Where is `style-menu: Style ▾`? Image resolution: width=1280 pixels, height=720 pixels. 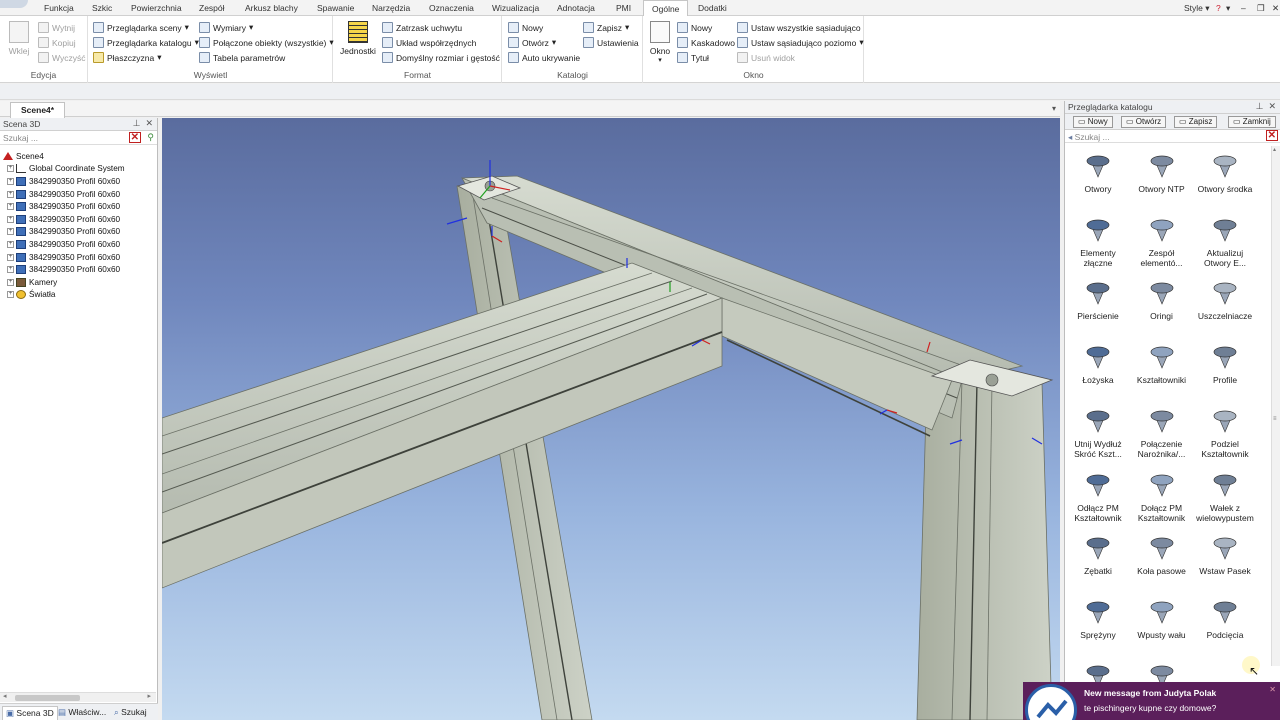 style-menu: Style ▾ is located at coordinates (1197, 8).